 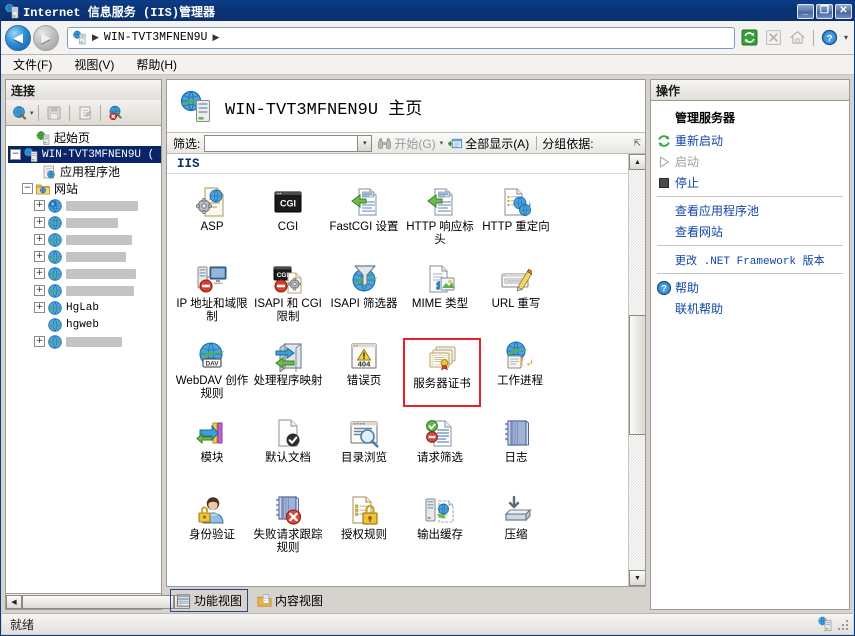 I want to click on feature-failed-request-tracing-rules: 失败请求跟踪规则, so click(x=288, y=527).